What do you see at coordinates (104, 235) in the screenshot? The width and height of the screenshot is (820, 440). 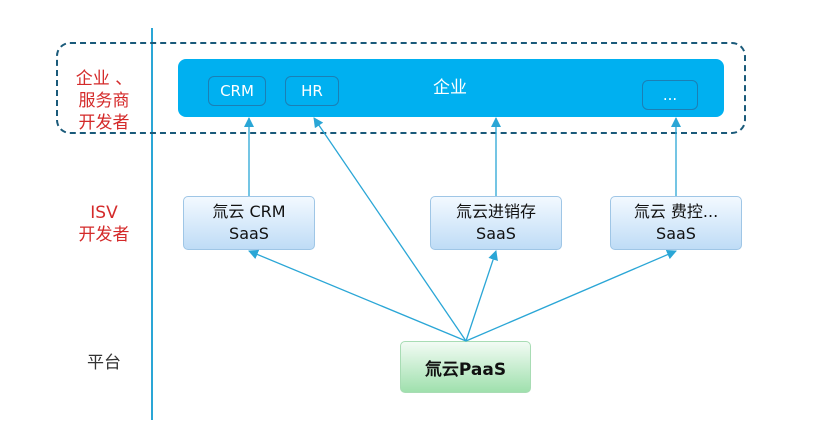 I see `lane-label-line: 开发者` at bounding box center [104, 235].